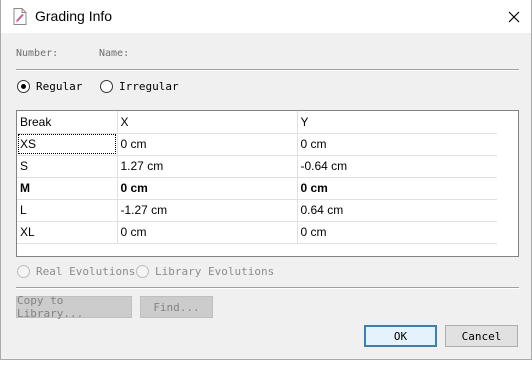 Image resolution: width=532 pixels, height=365 pixels. Describe the element at coordinates (397, 122) in the screenshot. I see `column-header-y: Y` at that location.